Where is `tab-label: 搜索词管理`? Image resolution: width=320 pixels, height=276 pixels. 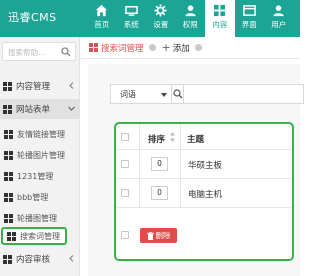 tab-label: 搜索词管理 is located at coordinates (122, 48).